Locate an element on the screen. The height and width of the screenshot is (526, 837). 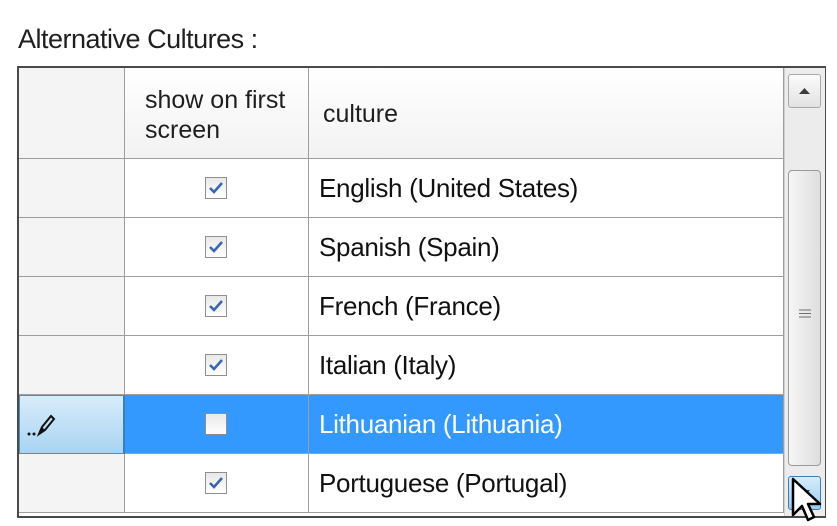
scrollbar-thumb is located at coordinates (804, 318).